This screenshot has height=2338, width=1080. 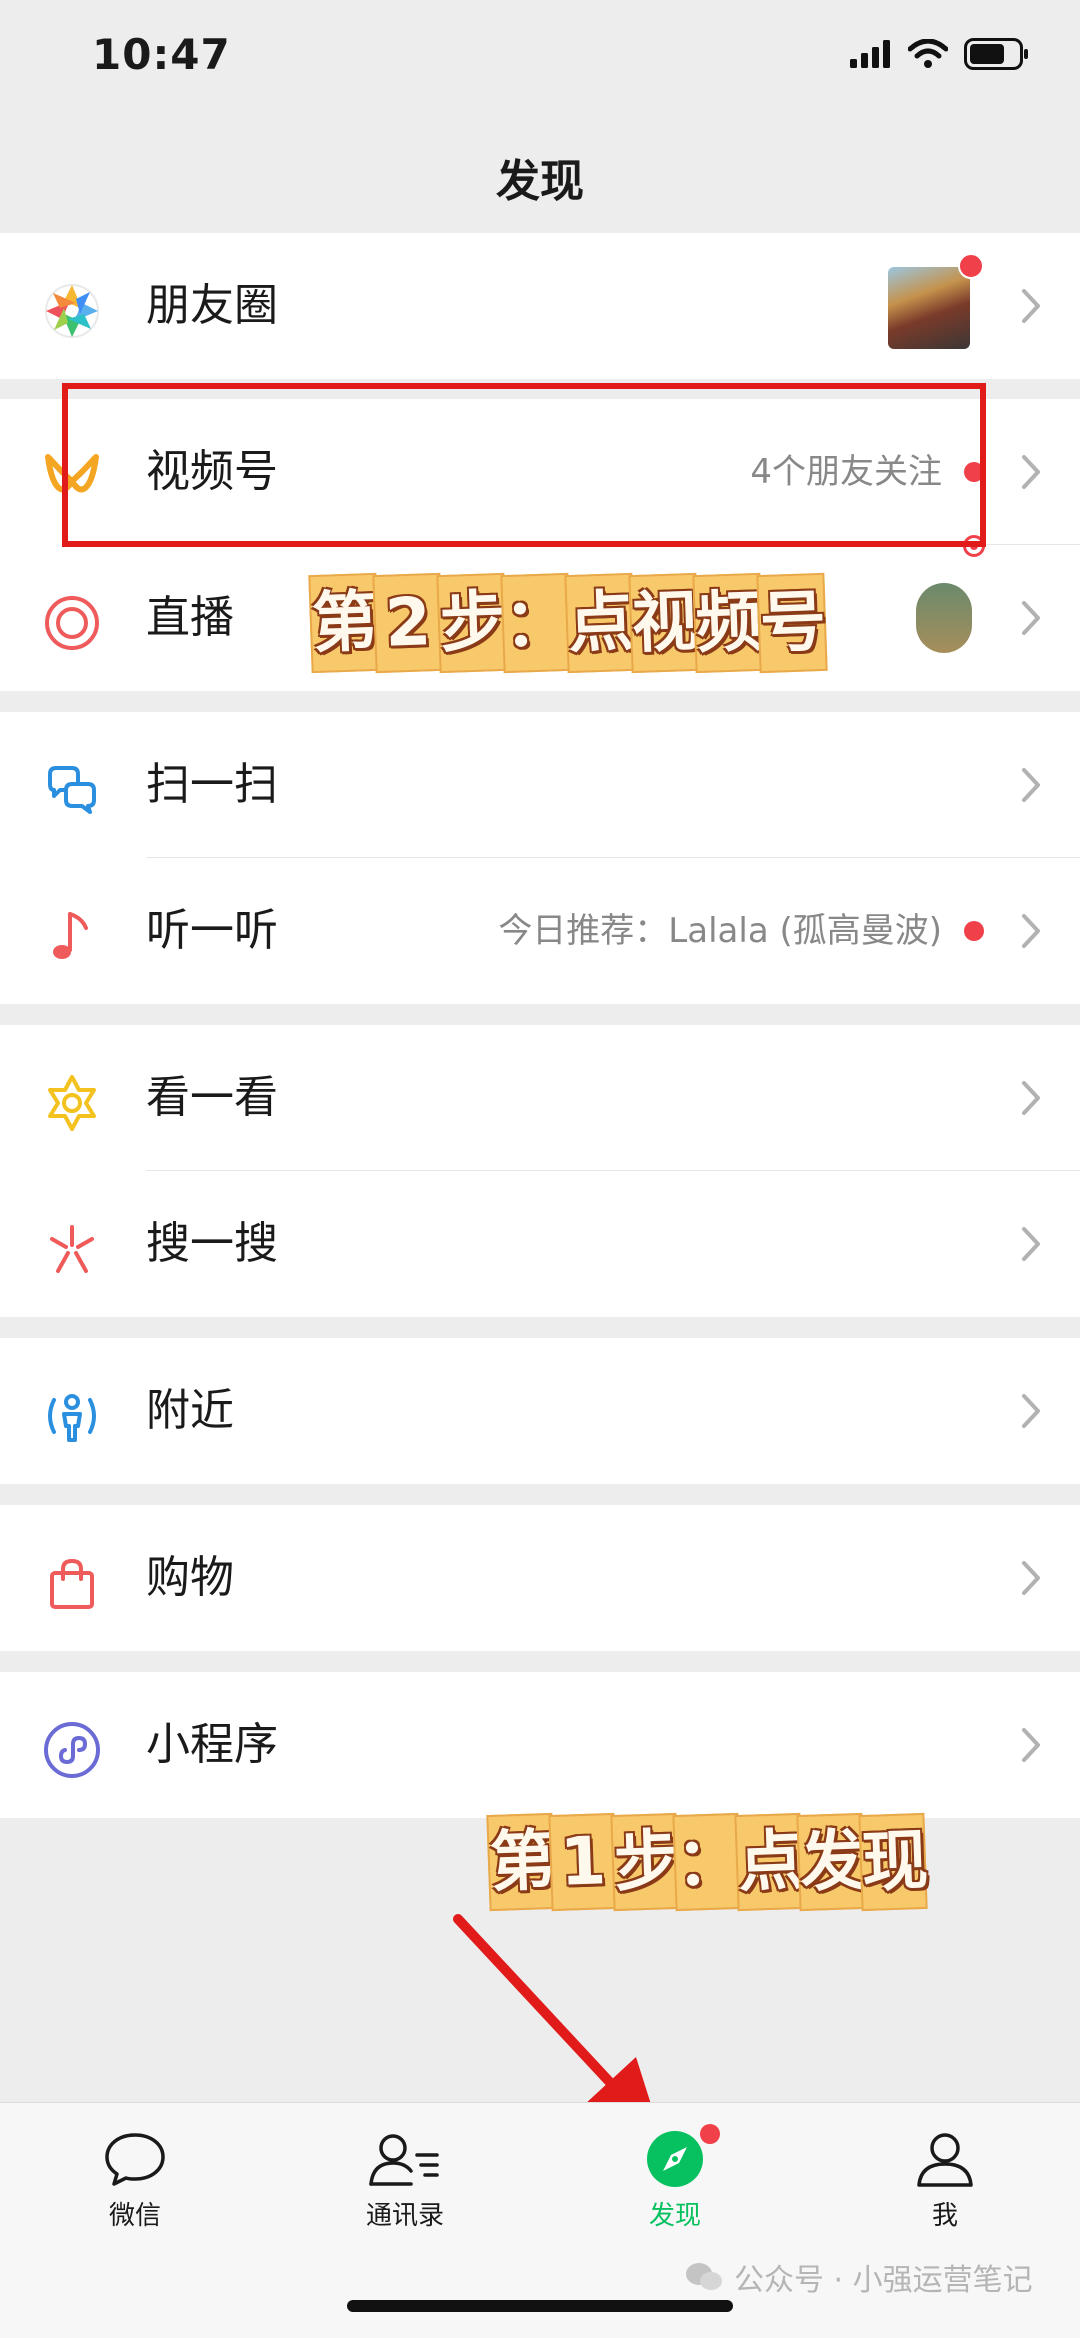 What do you see at coordinates (704, 2276) in the screenshot?
I see `wechat-logo-icon` at bounding box center [704, 2276].